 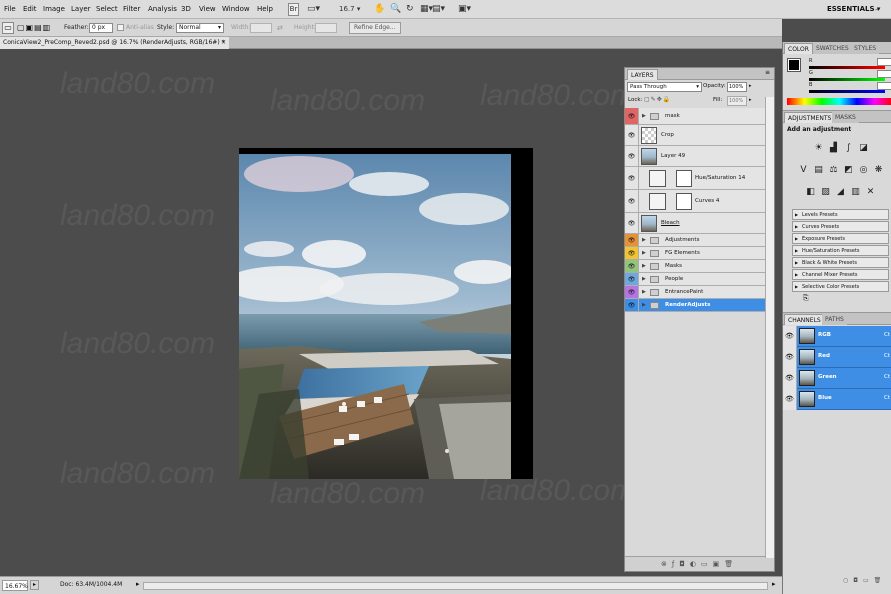 What do you see at coordinates (750, 86) in the screenshot?
I see `opacity-dropdown-icon: ▸` at bounding box center [750, 86].